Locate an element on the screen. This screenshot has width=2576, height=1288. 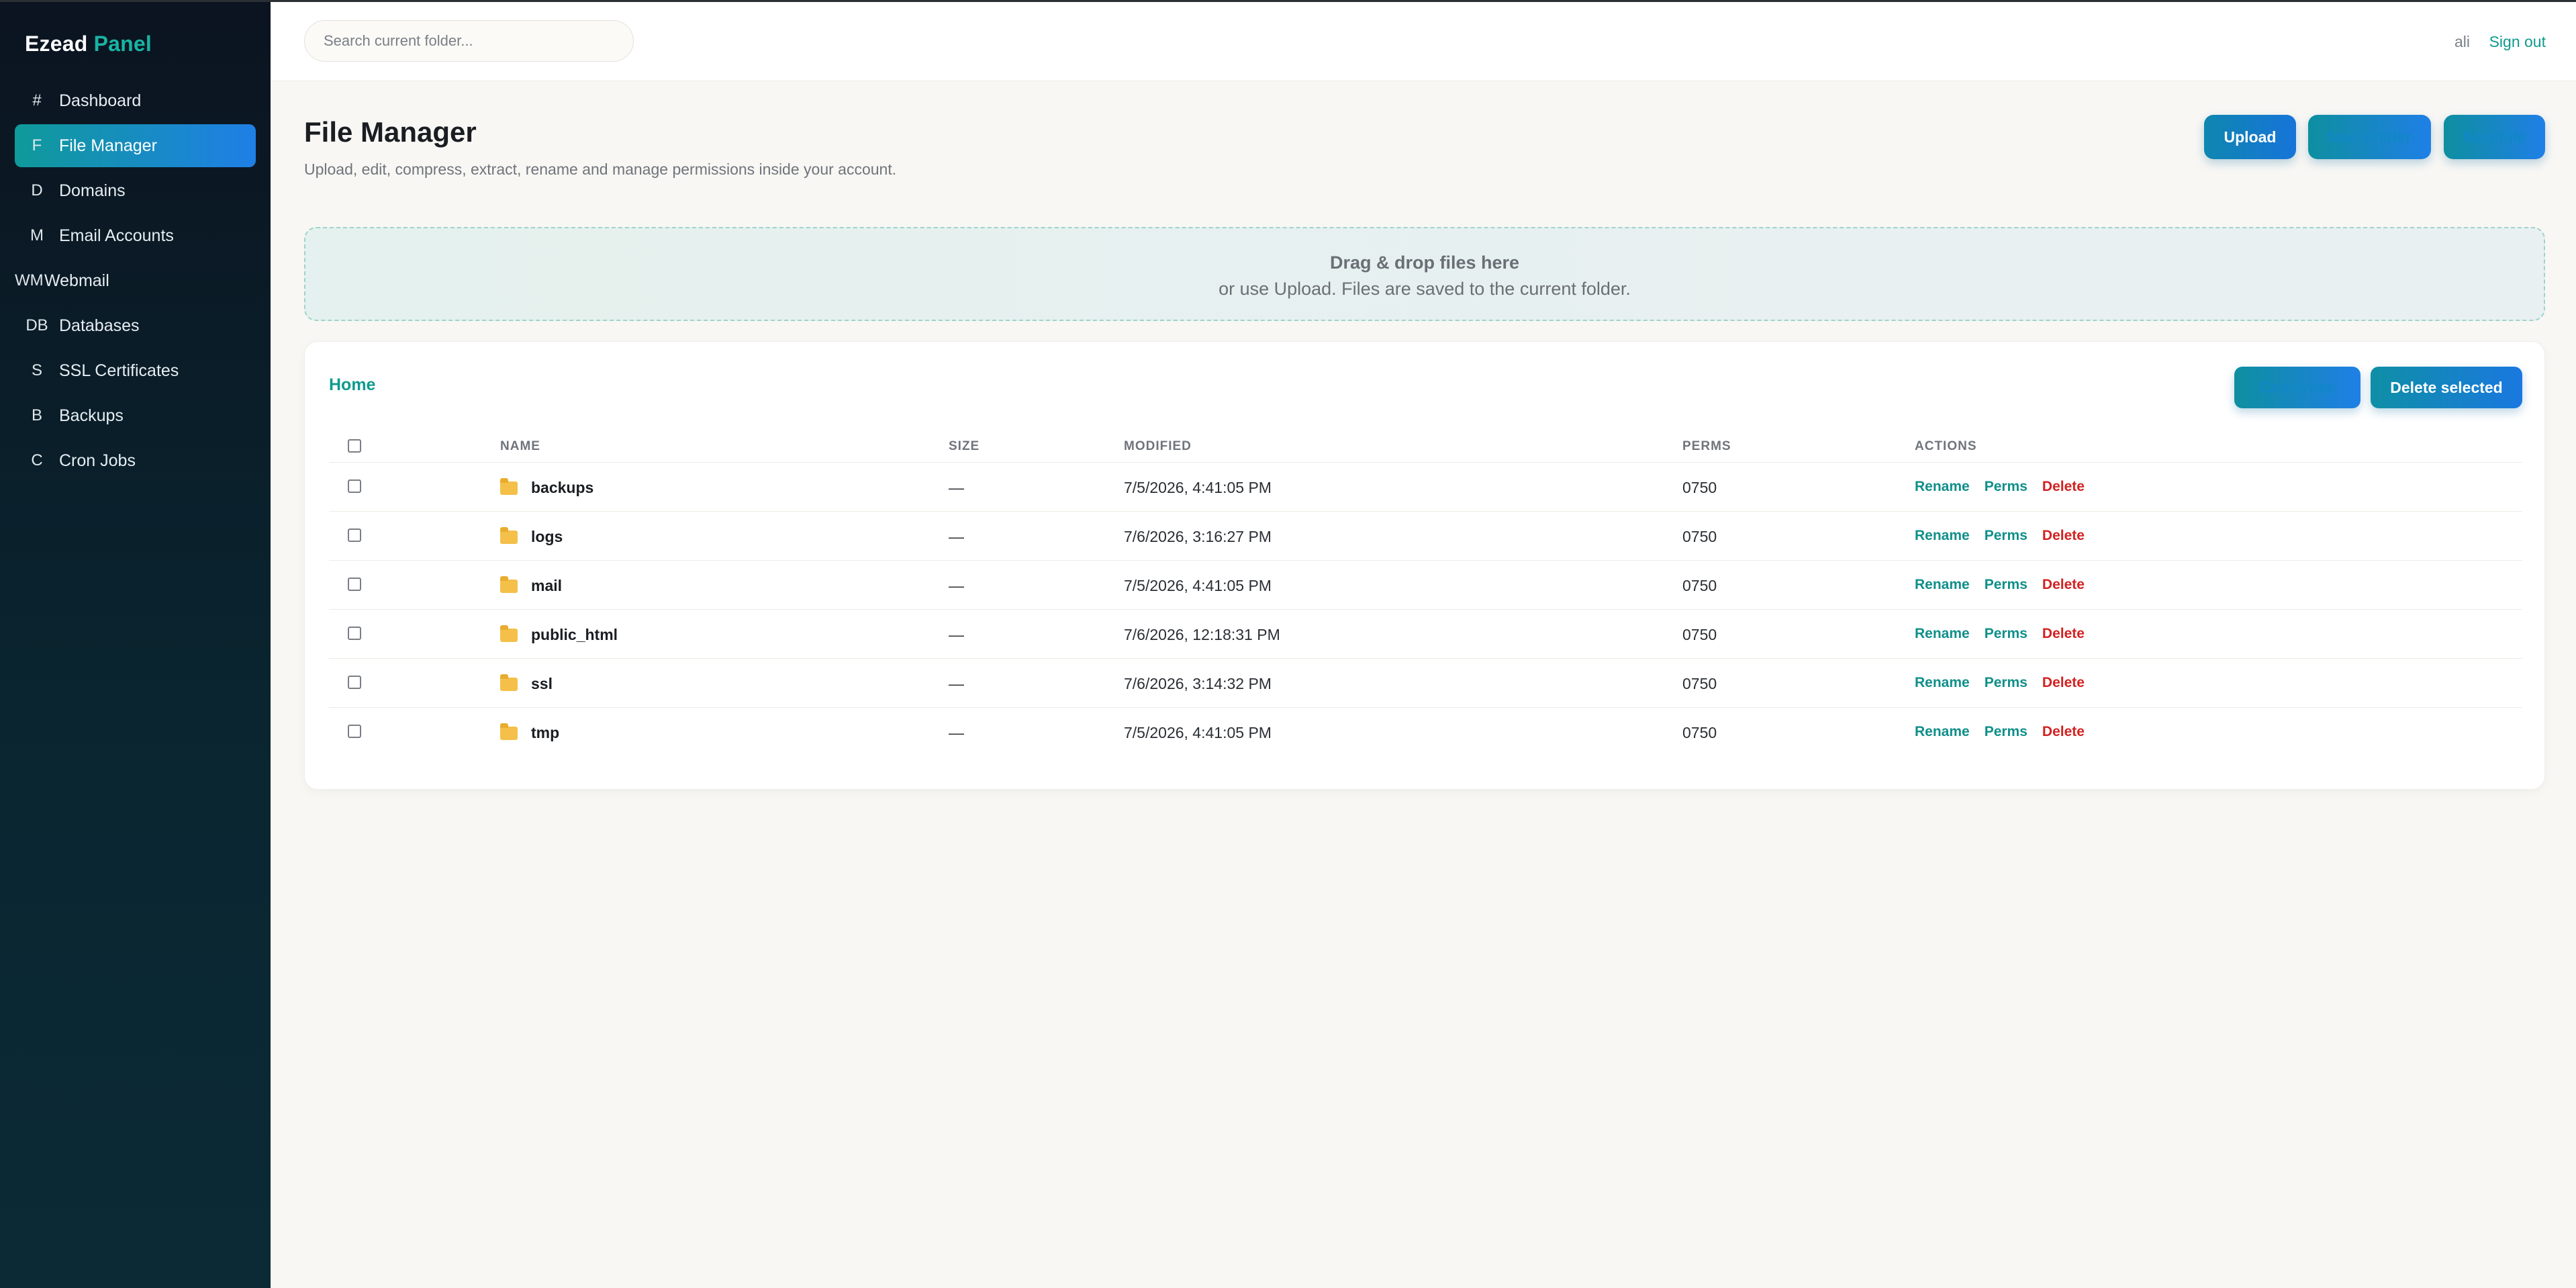
sidebar-item-label: SSL Certificates is located at coordinates (119, 370).